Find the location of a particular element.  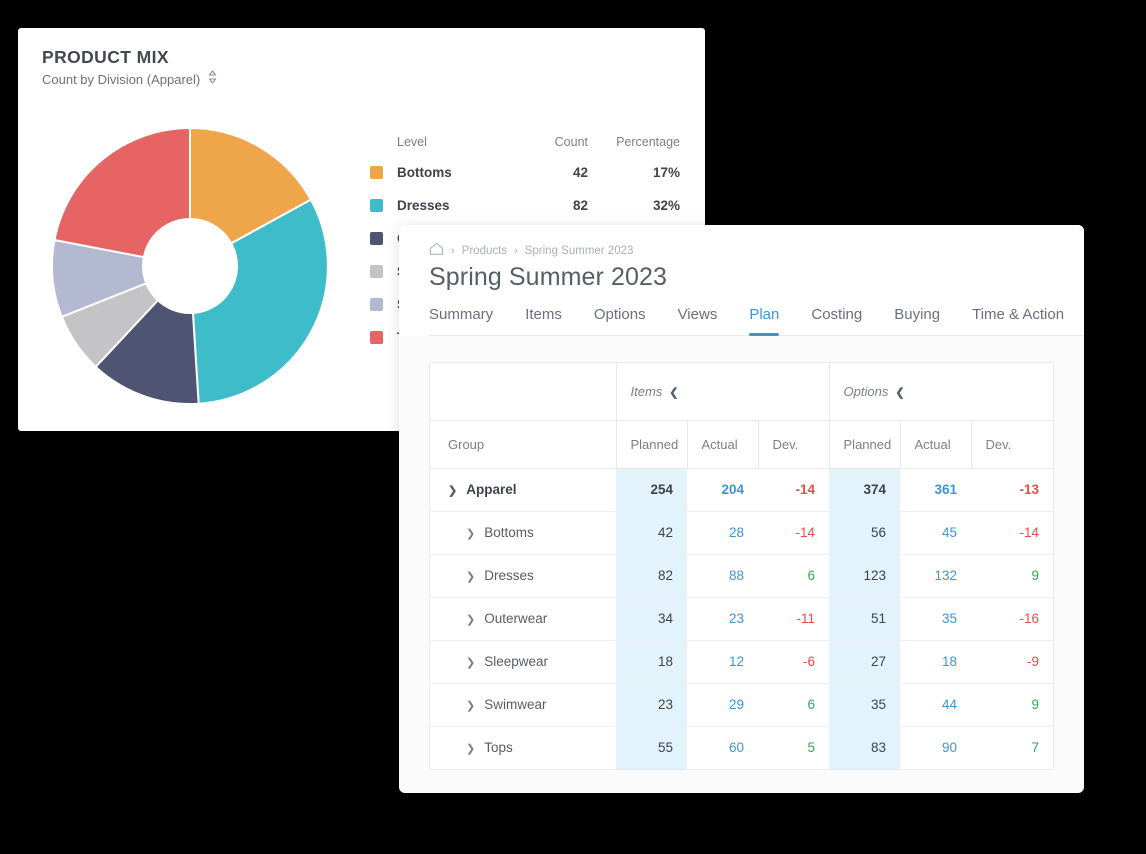

table-row: ❯ Bottoms 42 28 -14 56 45 -14 is located at coordinates (742, 533).